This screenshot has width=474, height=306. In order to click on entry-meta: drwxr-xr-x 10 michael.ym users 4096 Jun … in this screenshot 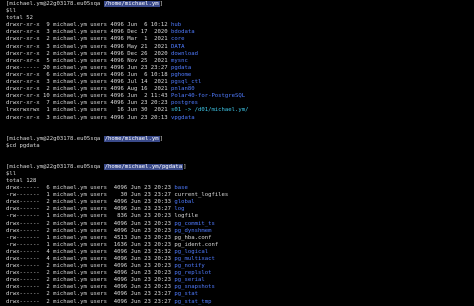, I will do `click(87, 96)`.